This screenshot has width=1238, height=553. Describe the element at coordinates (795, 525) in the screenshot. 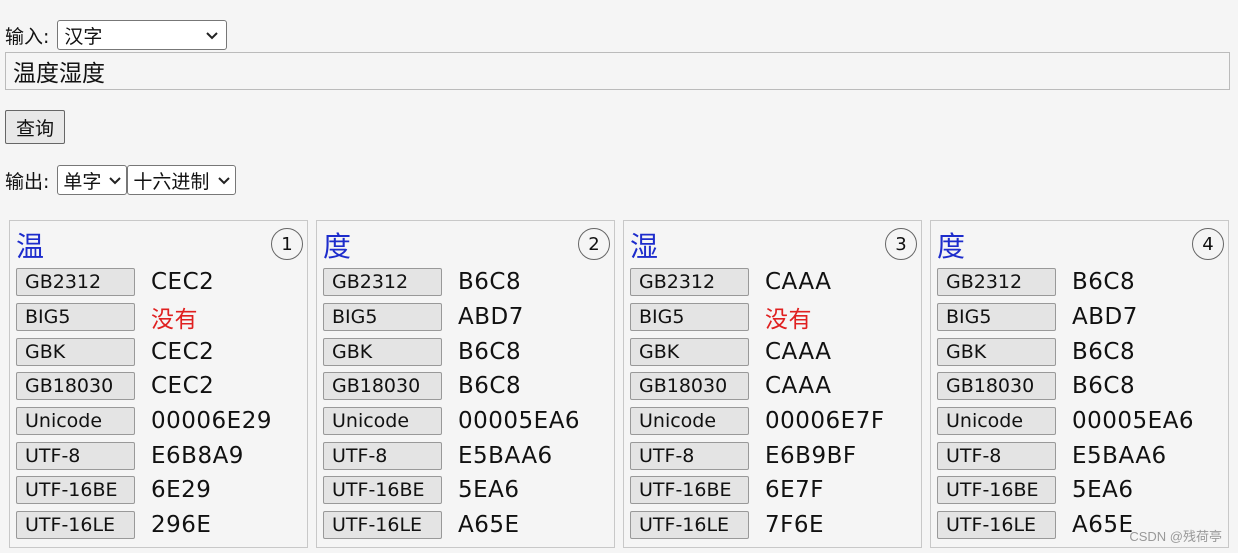

I see `encoding-value: 7F6E` at that location.